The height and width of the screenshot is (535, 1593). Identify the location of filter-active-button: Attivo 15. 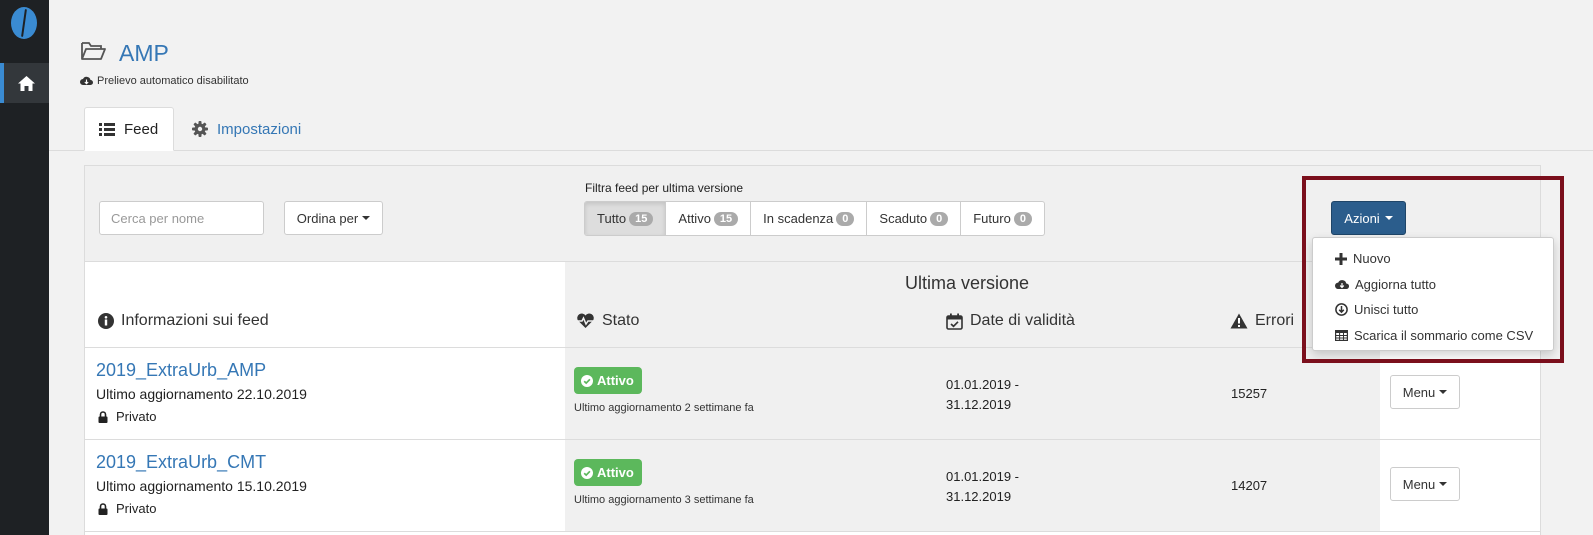
(709, 218).